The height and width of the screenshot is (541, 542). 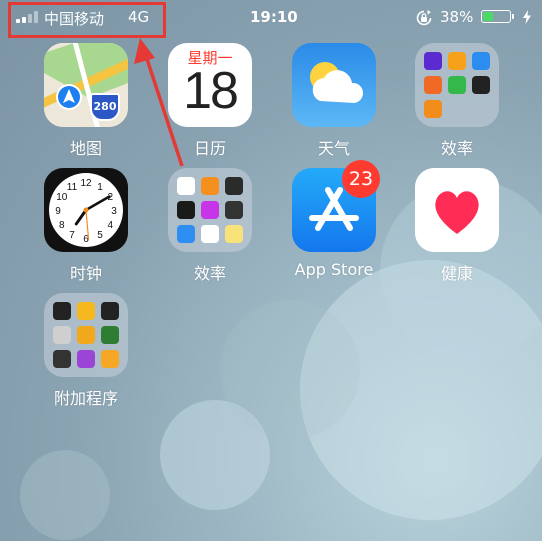 I want to click on mail-icon, so click(x=186, y=234).